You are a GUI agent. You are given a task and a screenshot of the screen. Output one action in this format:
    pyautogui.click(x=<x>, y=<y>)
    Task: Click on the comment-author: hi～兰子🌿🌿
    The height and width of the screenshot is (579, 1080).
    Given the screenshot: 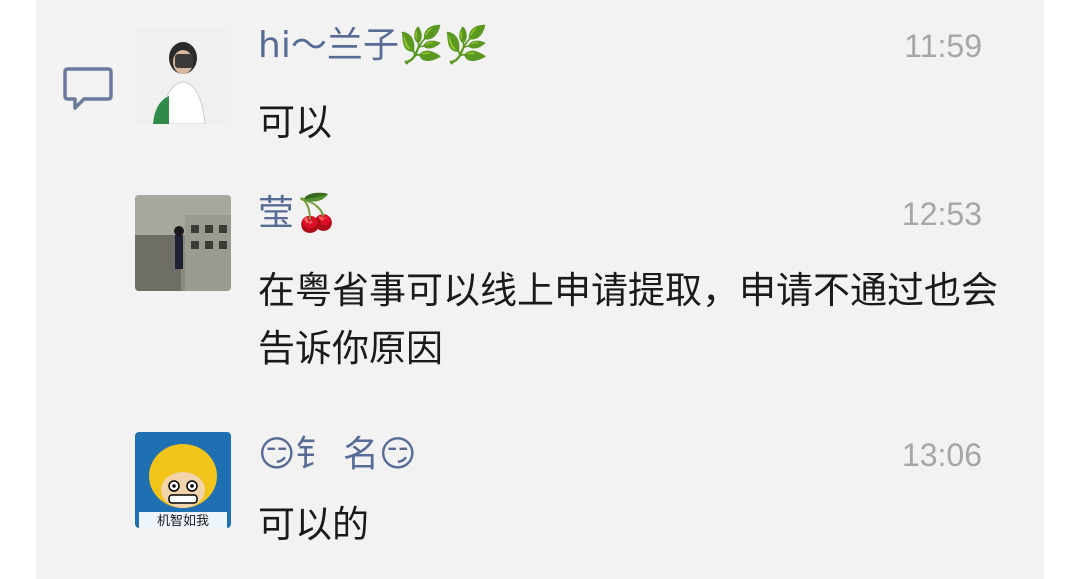 What is the action you would take?
    pyautogui.click(x=373, y=46)
    